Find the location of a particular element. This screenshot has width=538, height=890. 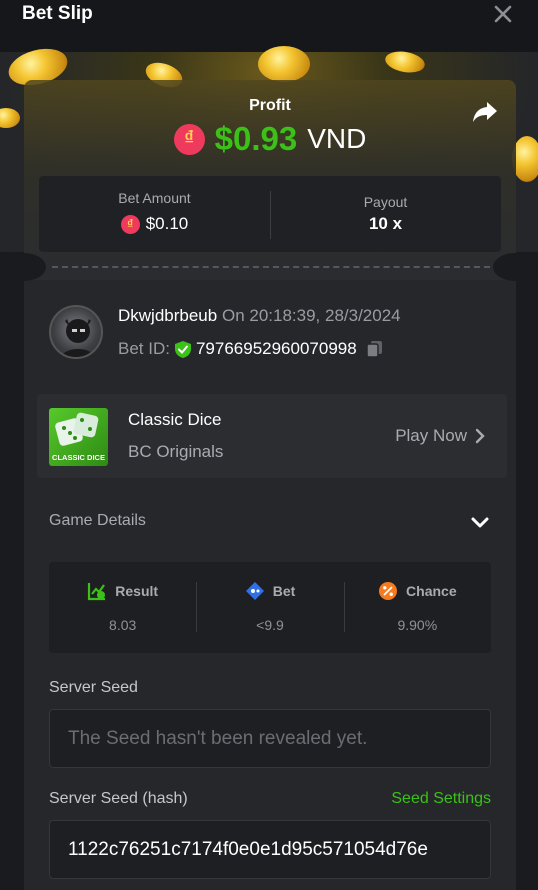

ticket-divider is located at coordinates (271, 267).